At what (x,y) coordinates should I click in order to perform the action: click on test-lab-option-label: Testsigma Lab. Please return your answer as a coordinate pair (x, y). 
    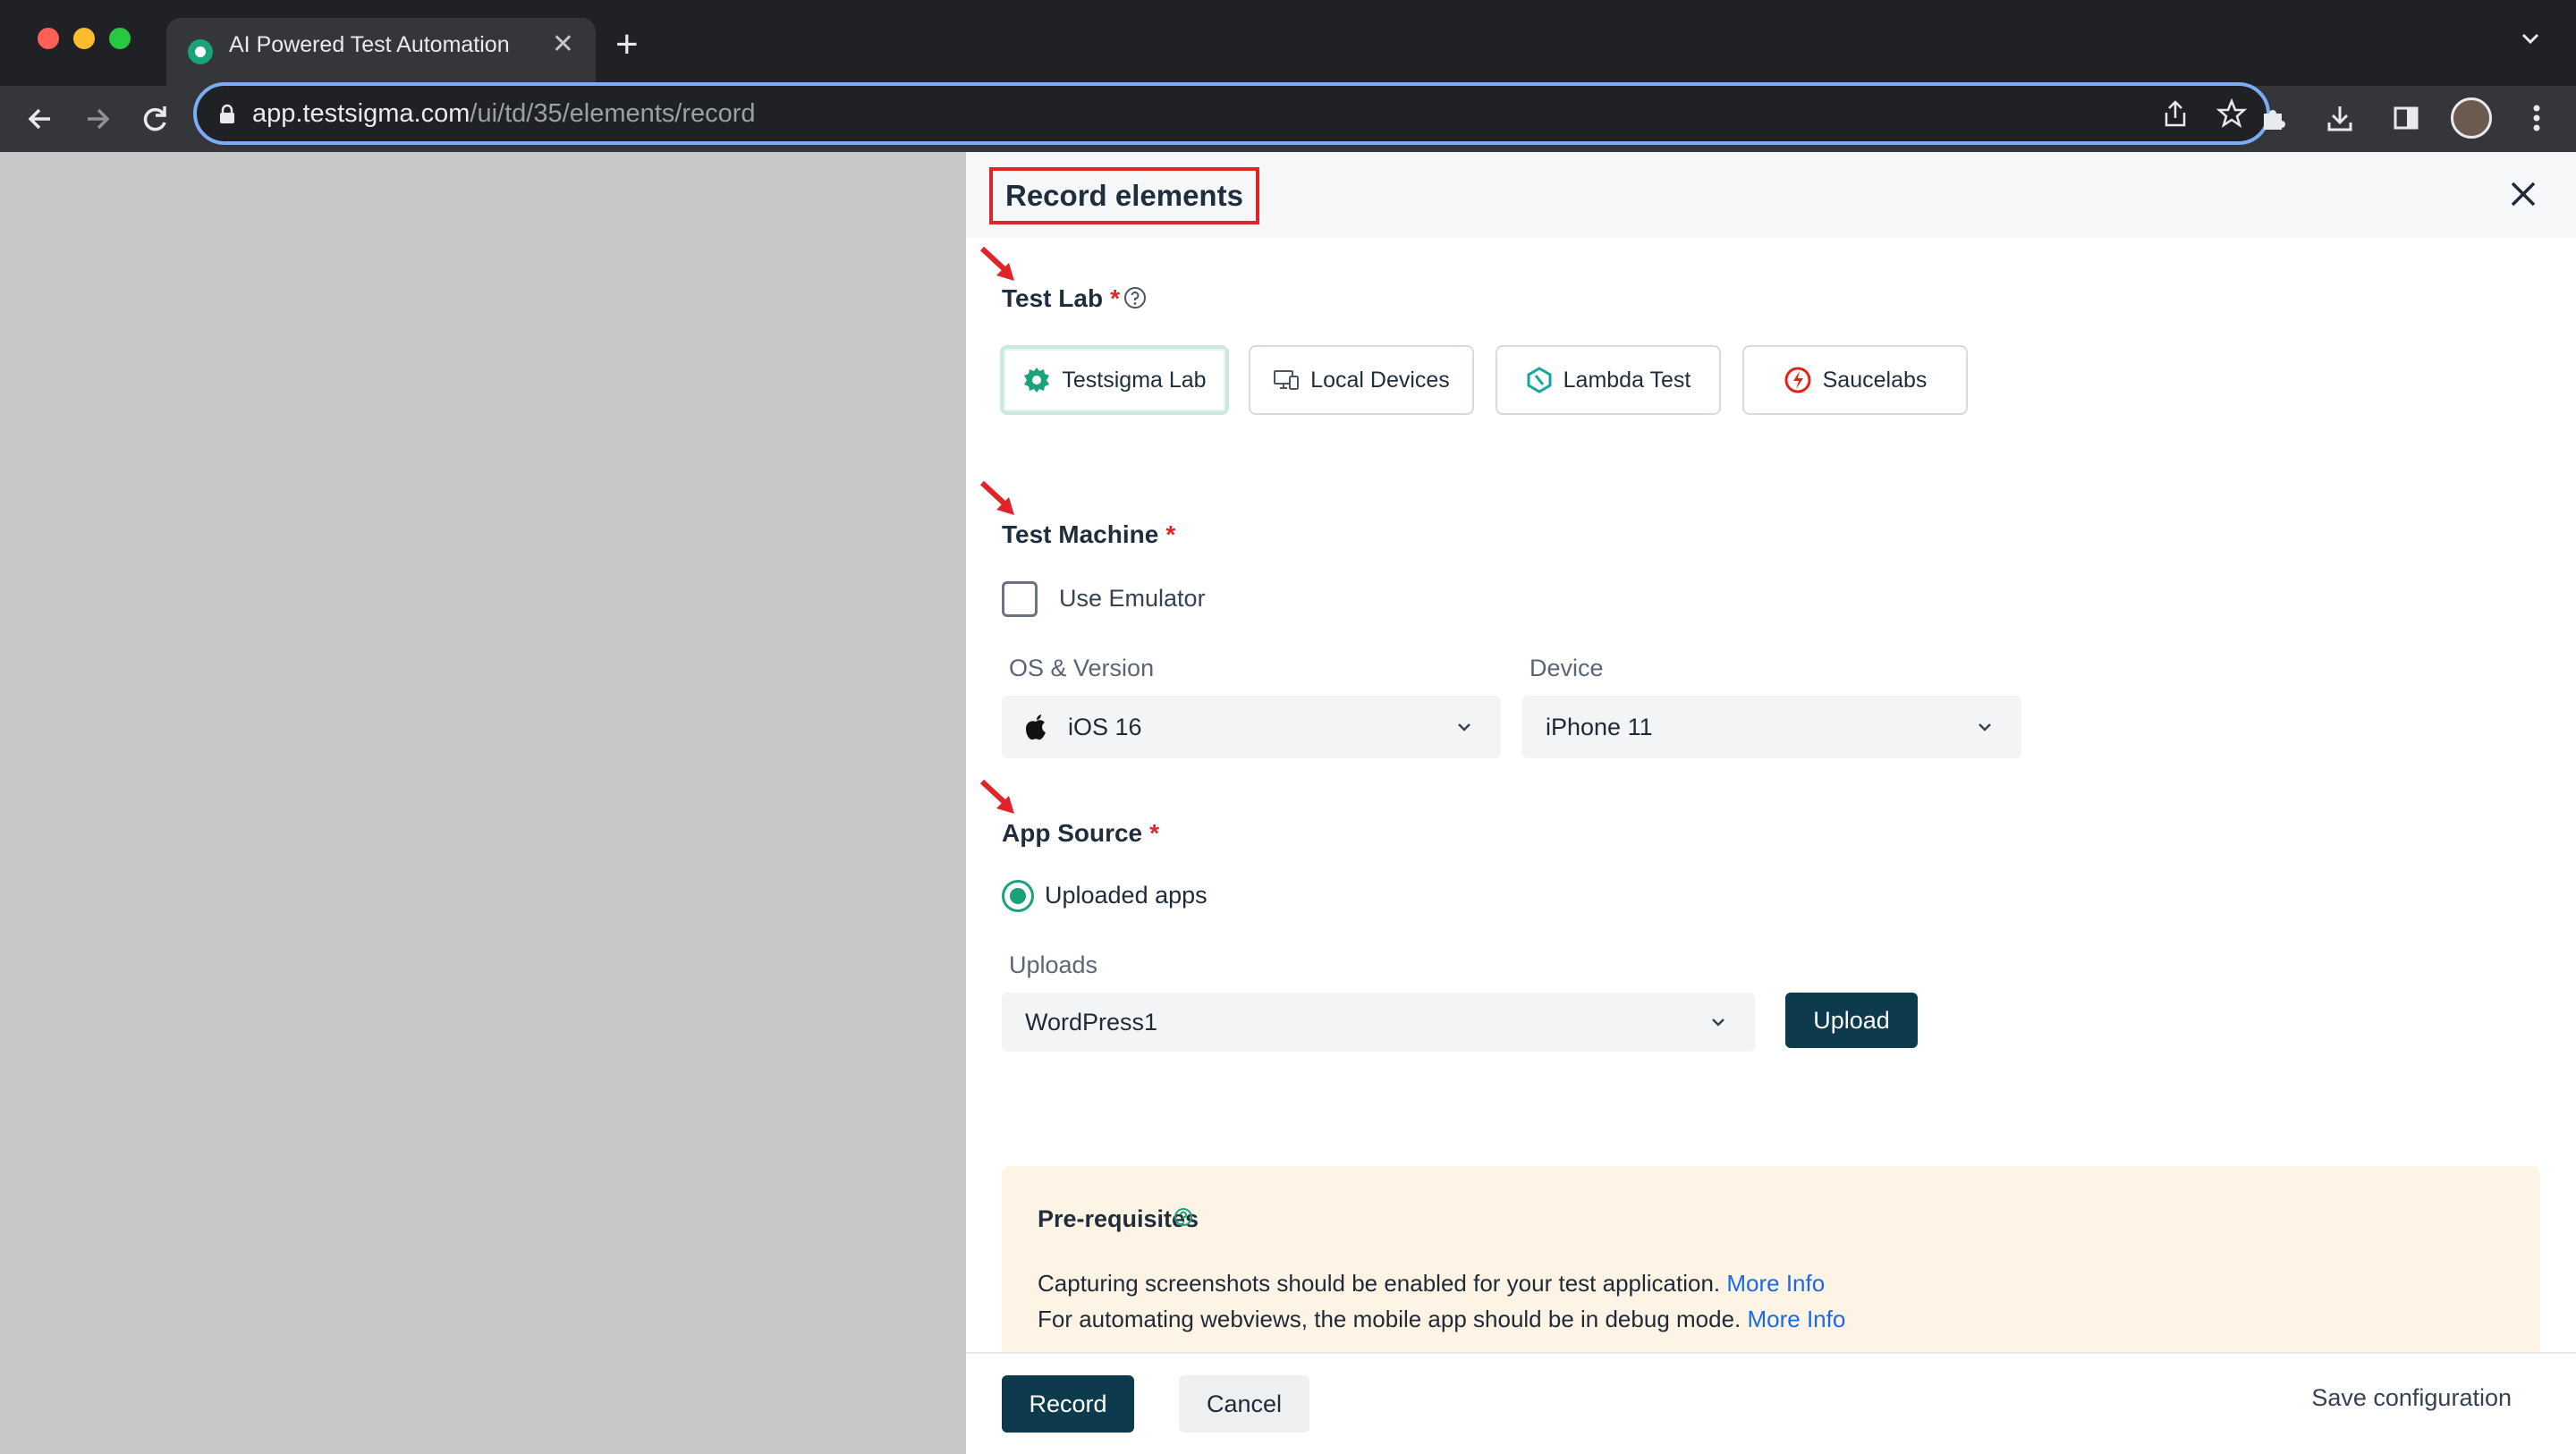
    Looking at the image, I should click on (1134, 380).